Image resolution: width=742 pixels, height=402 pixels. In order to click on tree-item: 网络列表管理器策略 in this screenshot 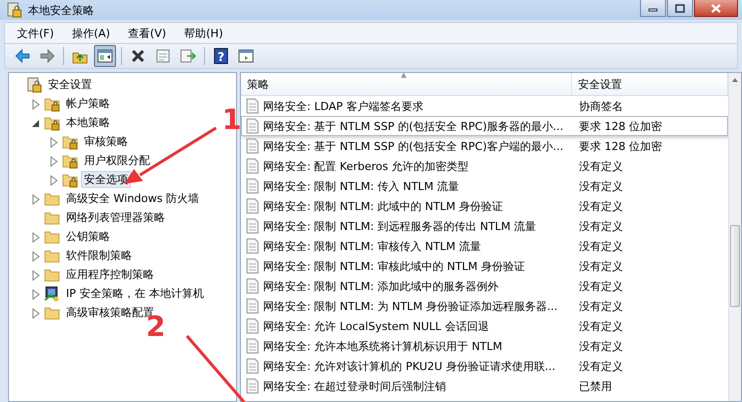, I will do `click(115, 217)`.